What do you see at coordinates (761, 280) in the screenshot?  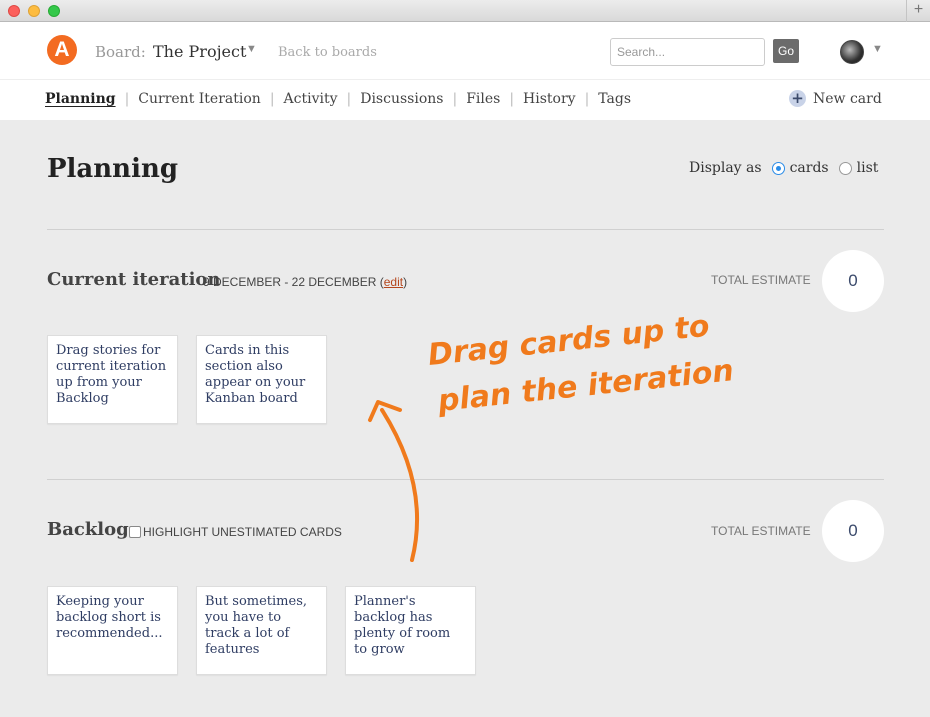 I see `total-estimate-label: TOTAL ESTIMATE` at bounding box center [761, 280].